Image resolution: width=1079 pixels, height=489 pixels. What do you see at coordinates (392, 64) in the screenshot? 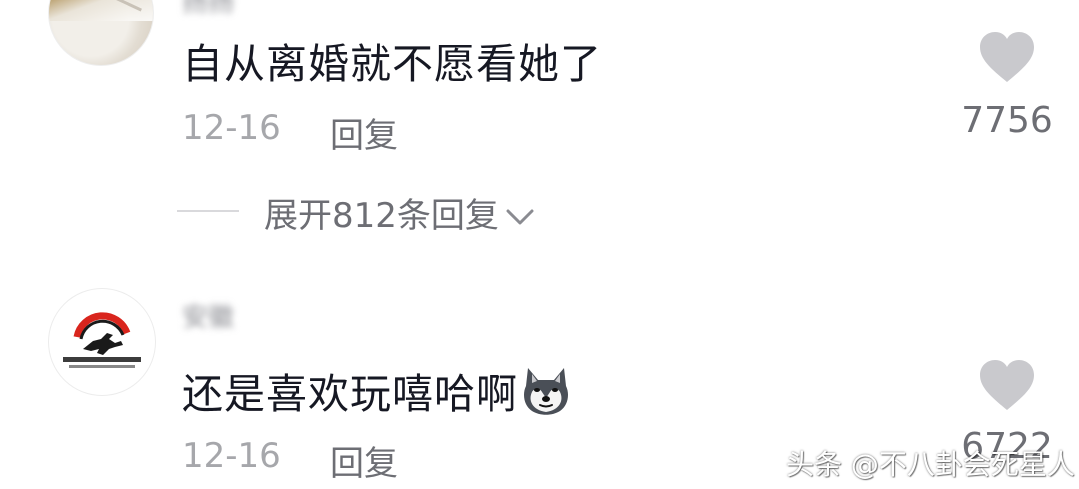
I see `comment-text: 自从离婚就不愿看她了` at bounding box center [392, 64].